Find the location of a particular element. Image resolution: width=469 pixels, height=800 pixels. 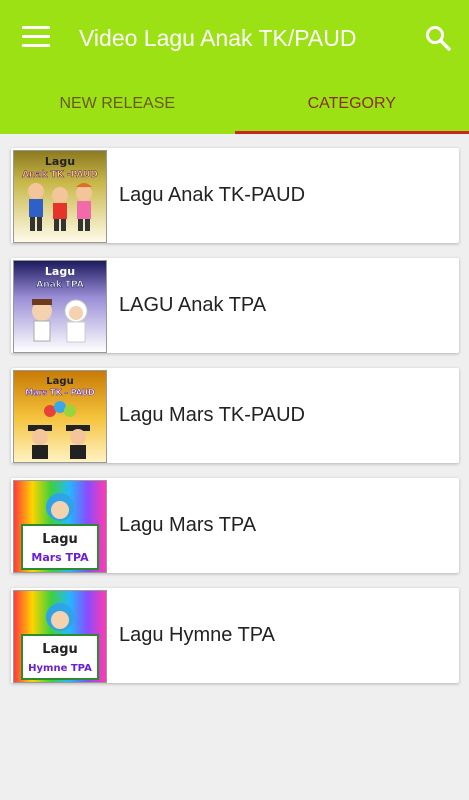

thumb-text-2: Anak TK -PAUD is located at coordinates (60, 175).